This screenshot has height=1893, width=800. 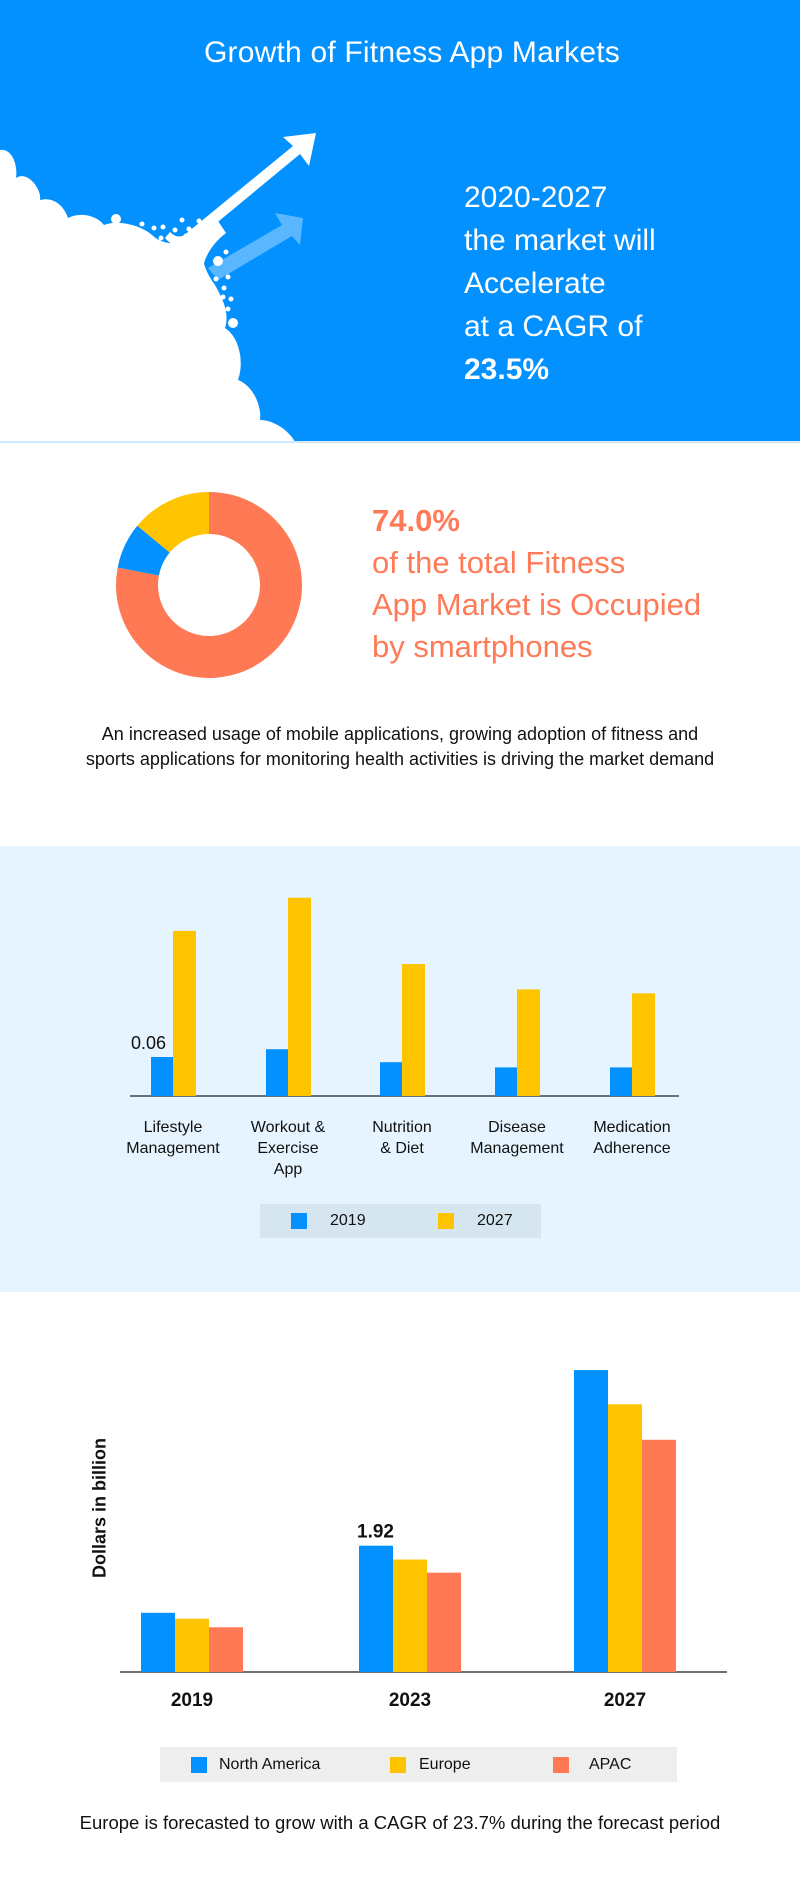 I want to click on page-title: Growth of Fitness App Markets, so click(x=412, y=52).